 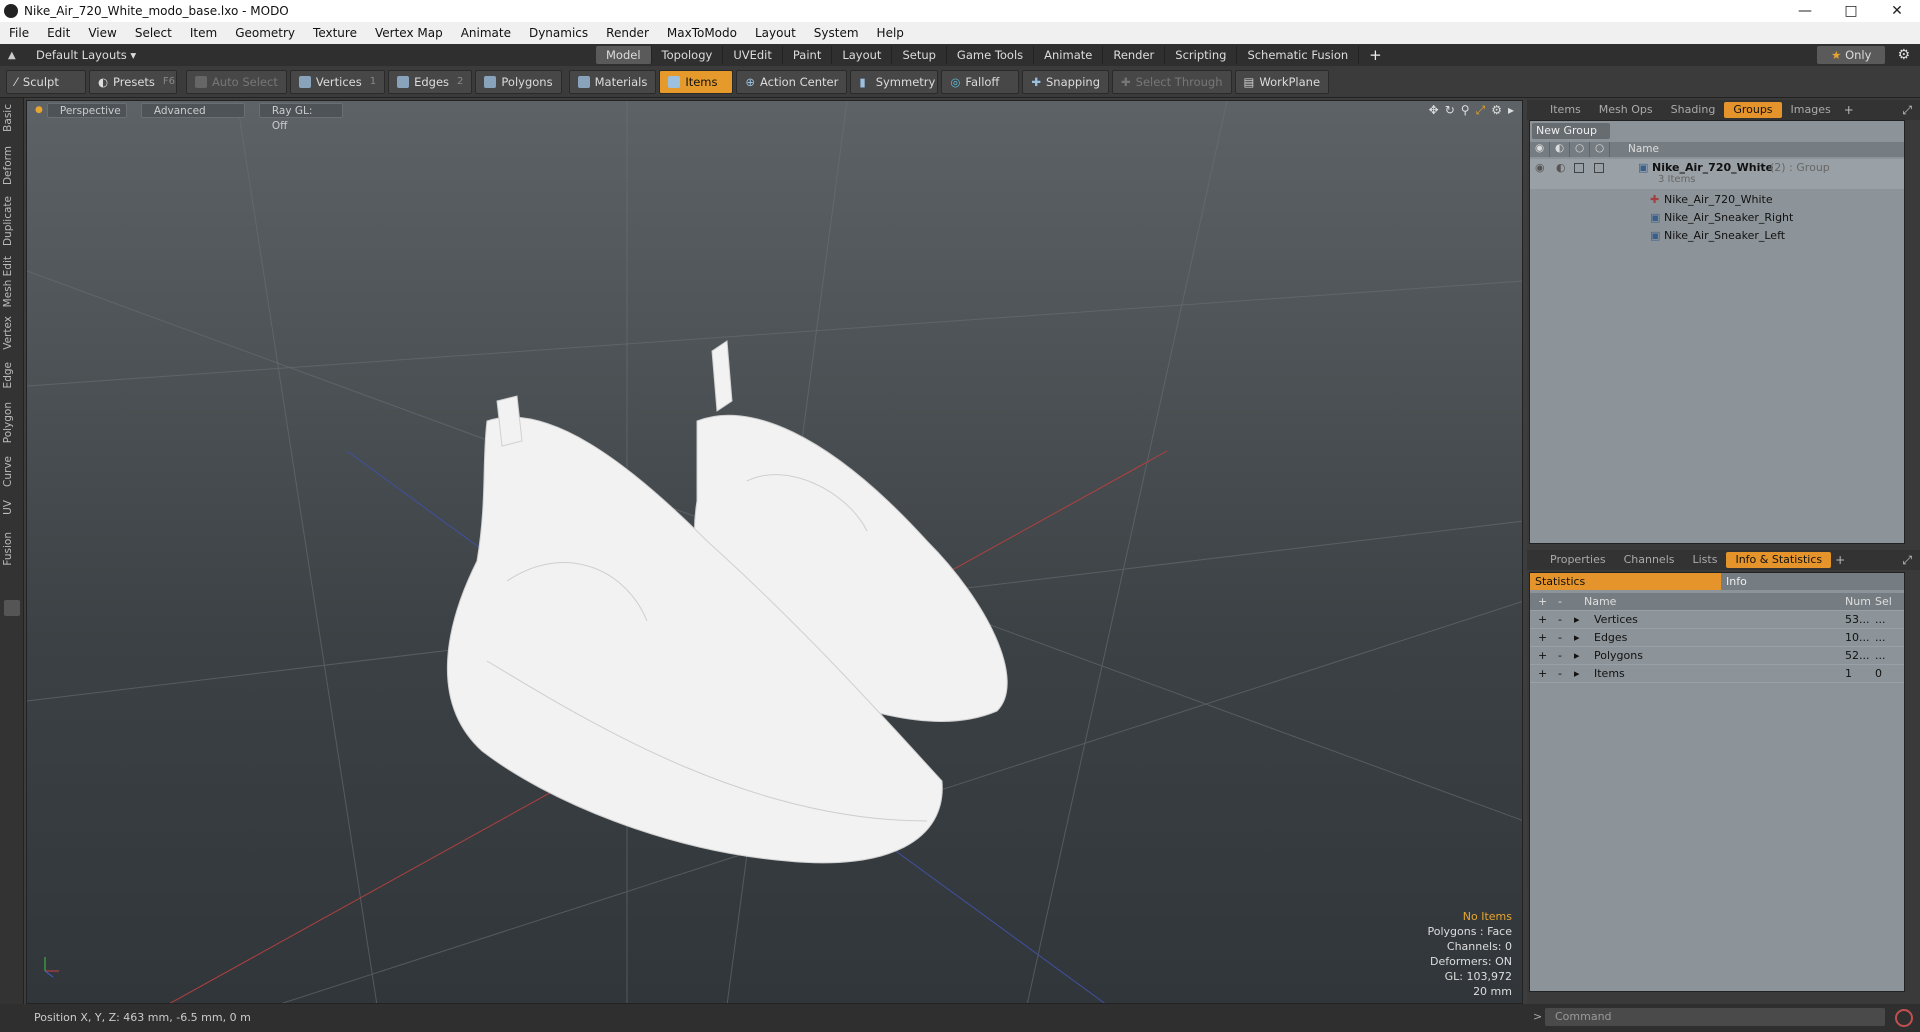 What do you see at coordinates (792, 81) in the screenshot?
I see `action-center-button: ⊕ Action Center` at bounding box center [792, 81].